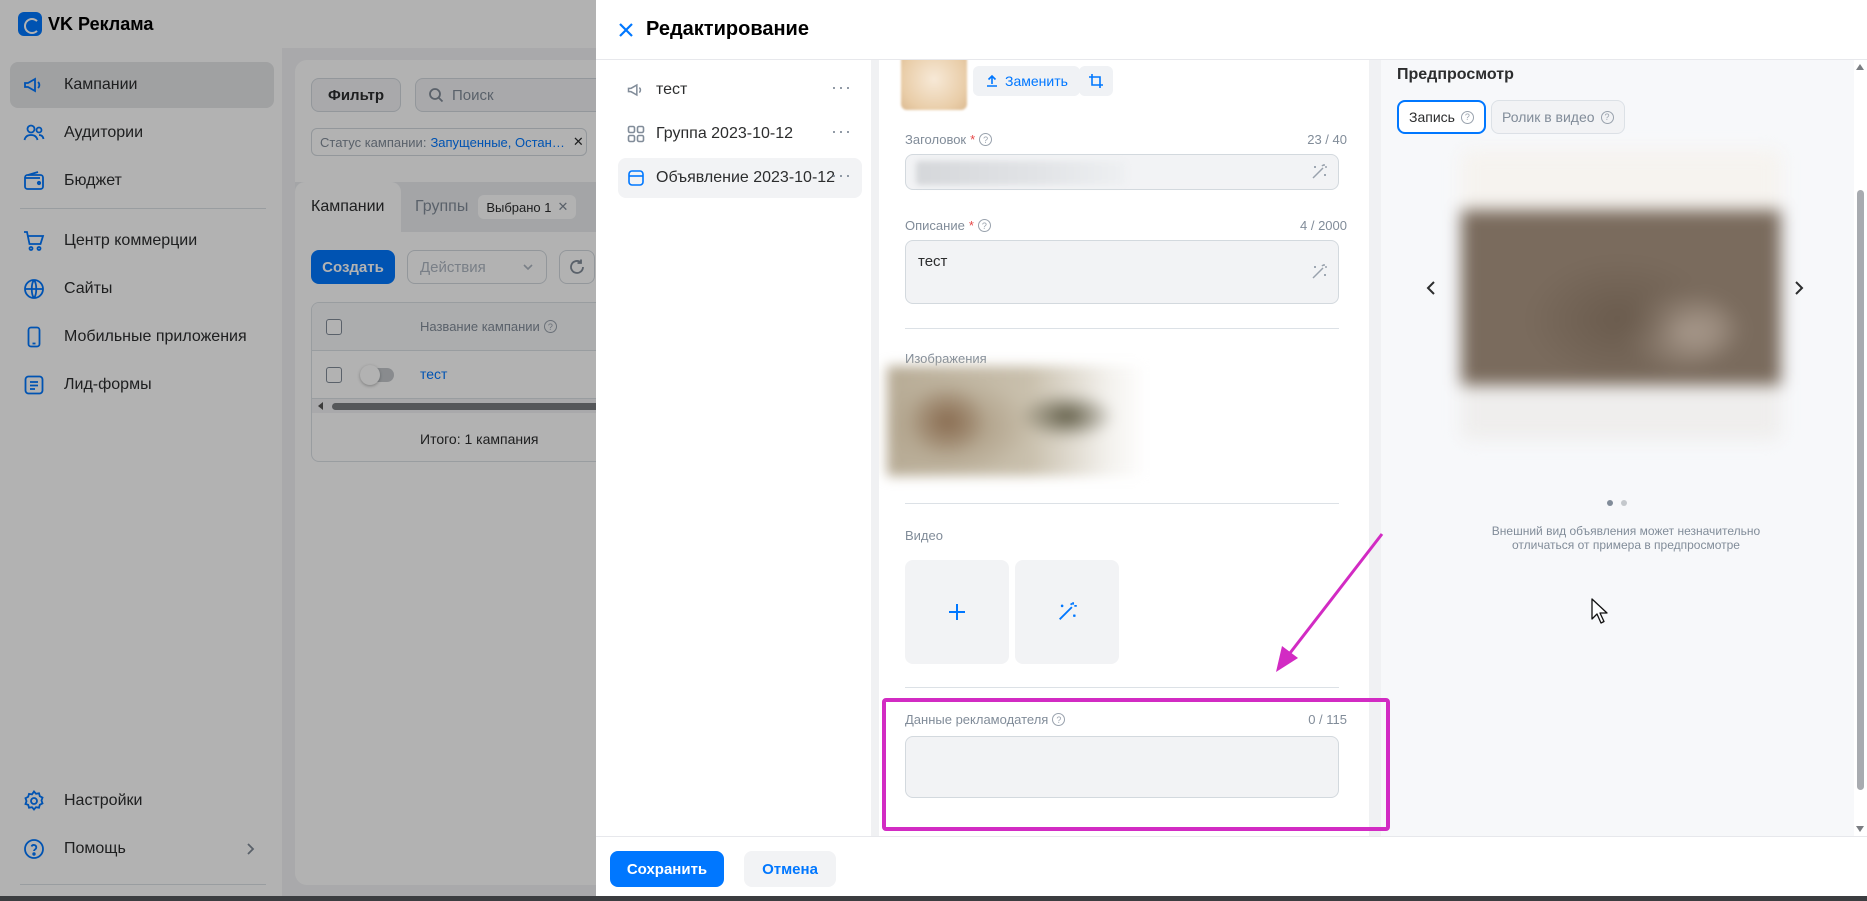  I want to click on panel-title: Редактирование, so click(727, 29).